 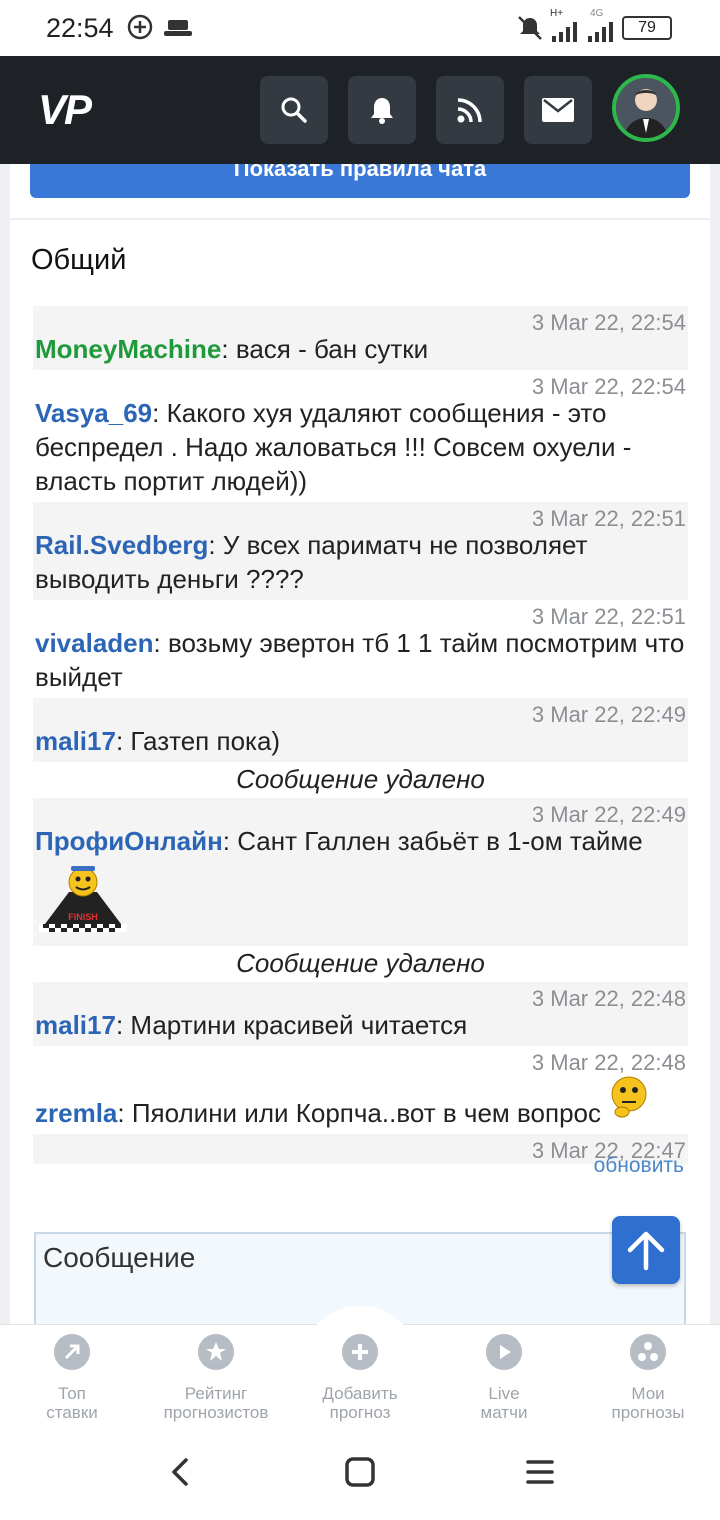 I want to click on message-text: : Пяолини или Корпча..вот в чем вопрос, so click(x=359, y=1113).